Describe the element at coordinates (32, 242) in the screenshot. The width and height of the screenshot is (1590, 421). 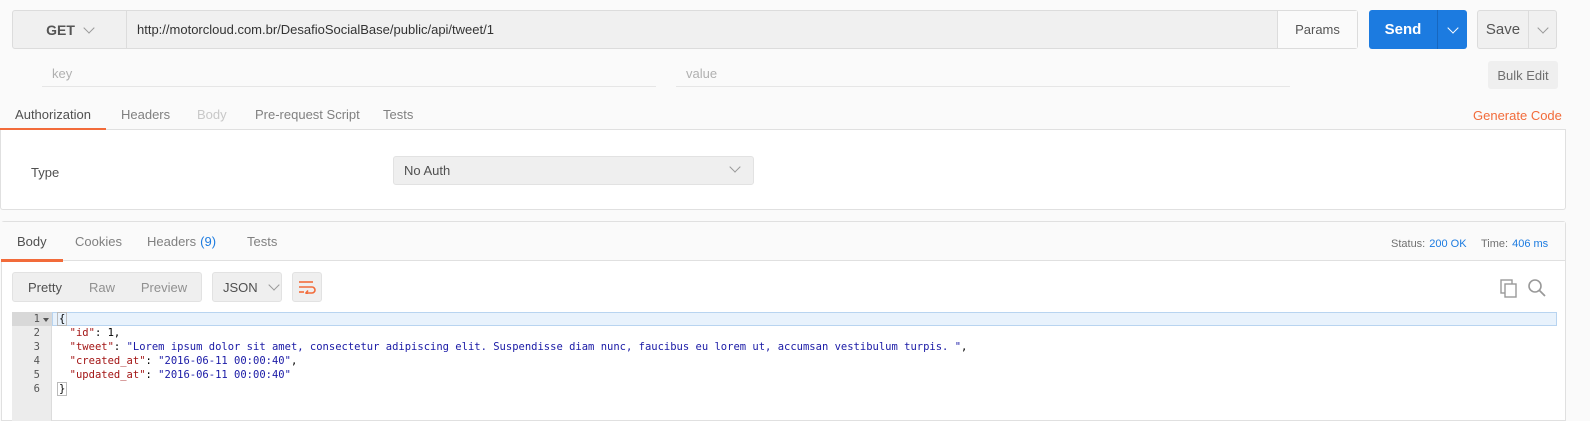
I see `tab-response-body: Body` at that location.